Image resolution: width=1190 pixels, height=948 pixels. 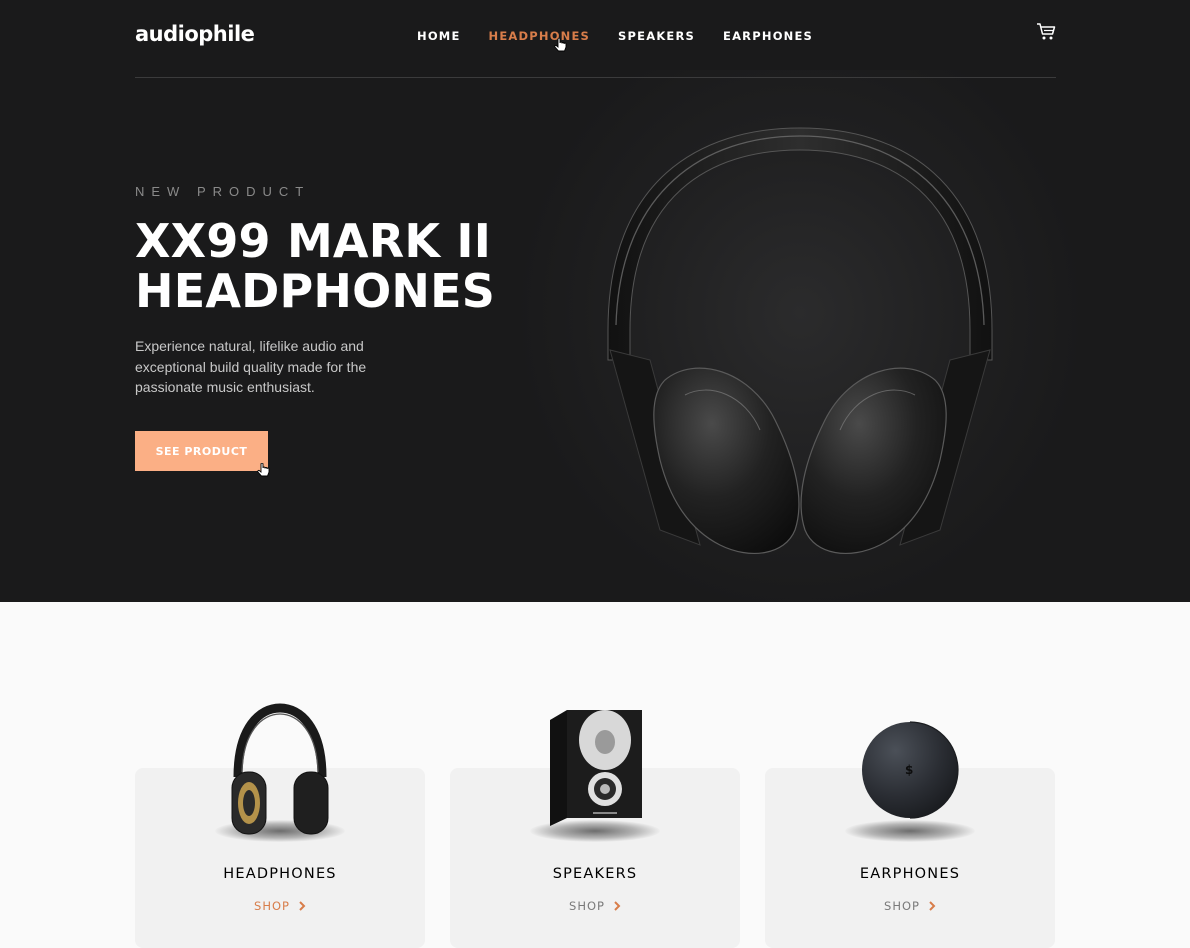 I want to click on category-card-speakers: SPEAKERS SHOP, so click(x=595, y=829).